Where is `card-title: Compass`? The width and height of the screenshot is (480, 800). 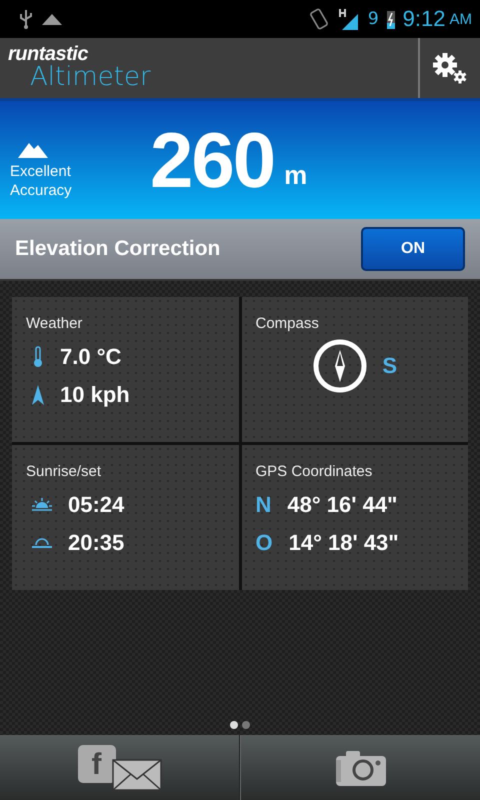
card-title: Compass is located at coordinates (288, 323).